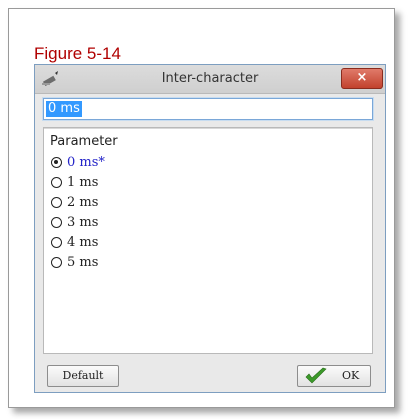 This screenshot has width=411, height=419. I want to click on checkmark-icon, so click(316, 375).